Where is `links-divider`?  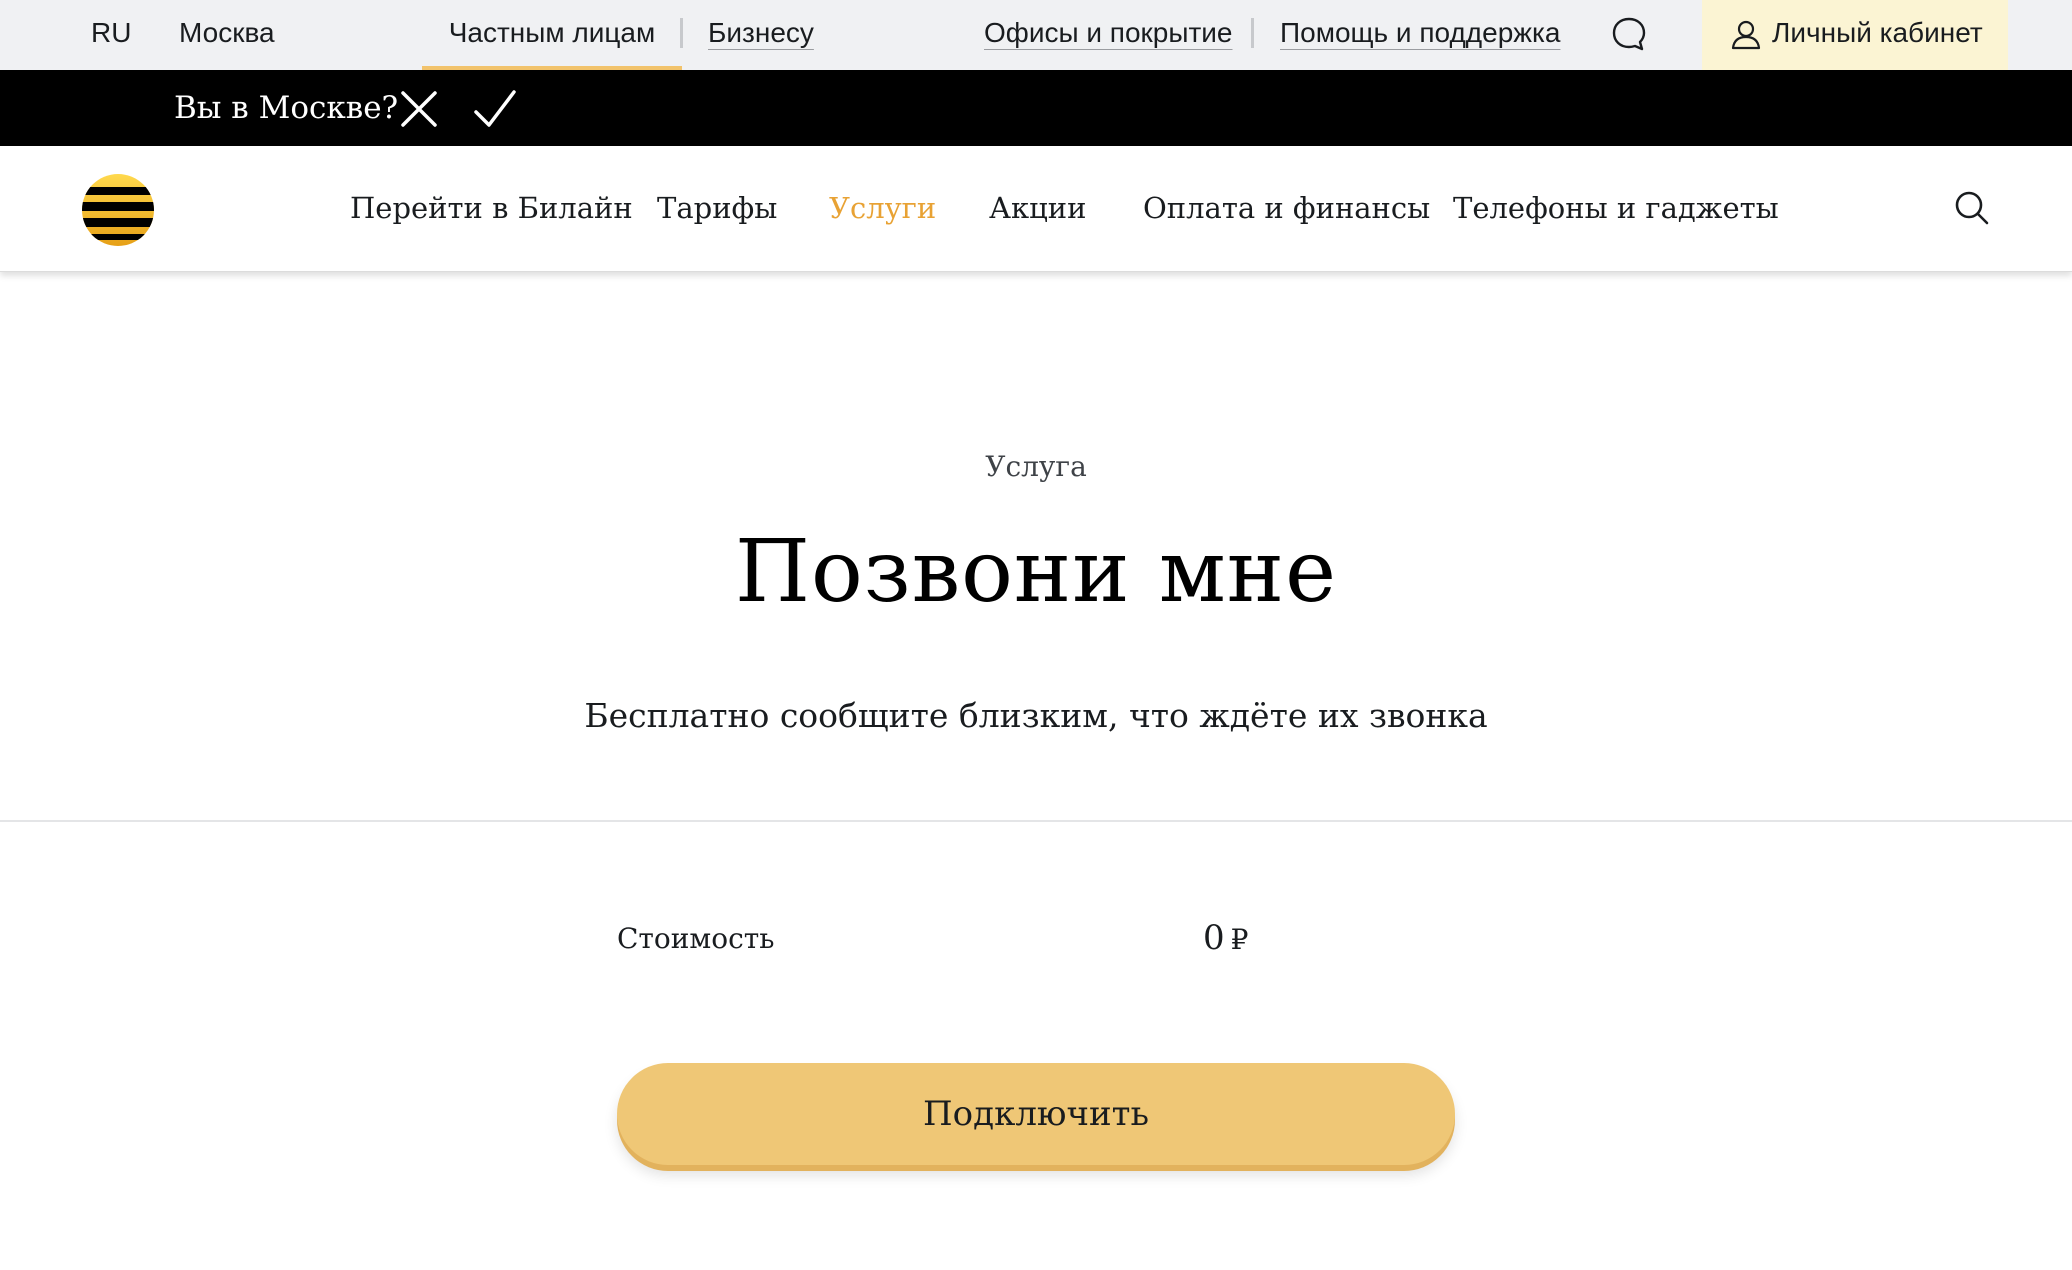
links-divider is located at coordinates (1252, 33).